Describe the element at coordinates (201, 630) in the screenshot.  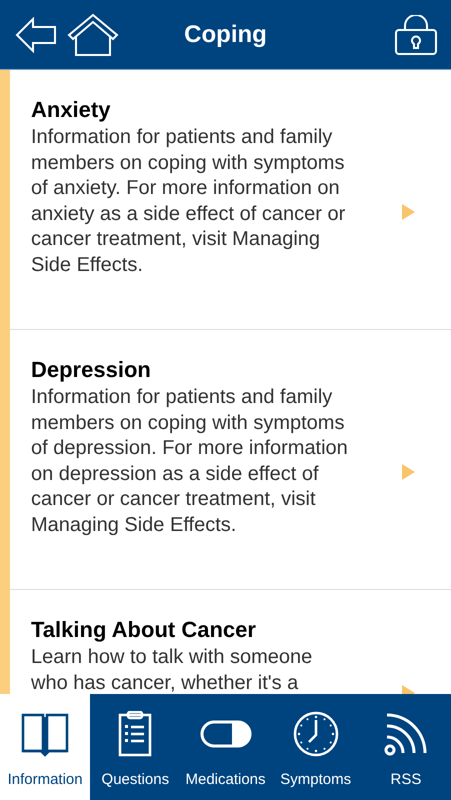
I see `topic-title: Talking About Cancer` at that location.